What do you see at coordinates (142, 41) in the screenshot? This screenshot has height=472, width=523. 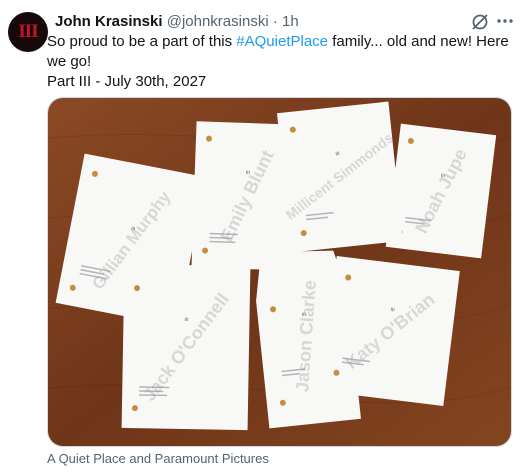 I see `tweet-text-intro: So proud to be a part of this` at bounding box center [142, 41].